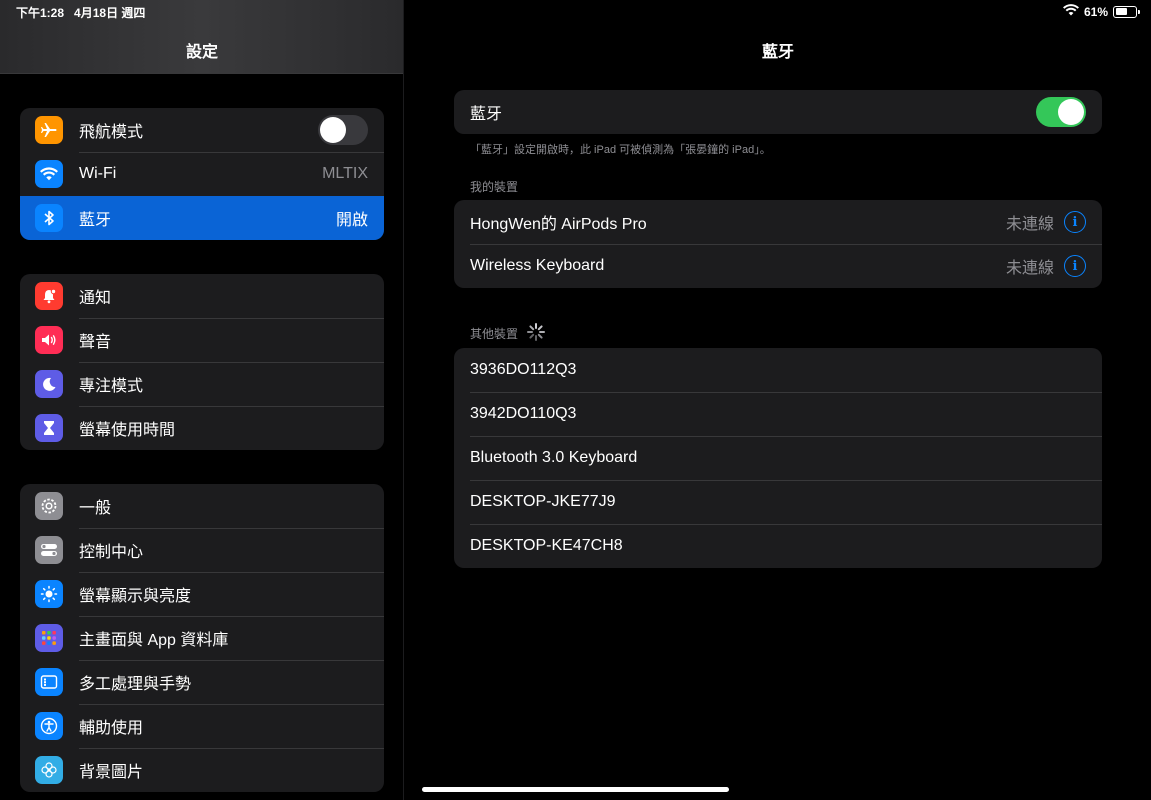 This screenshot has width=1151, height=800. I want to click on bluetooth-icon, so click(49, 218).